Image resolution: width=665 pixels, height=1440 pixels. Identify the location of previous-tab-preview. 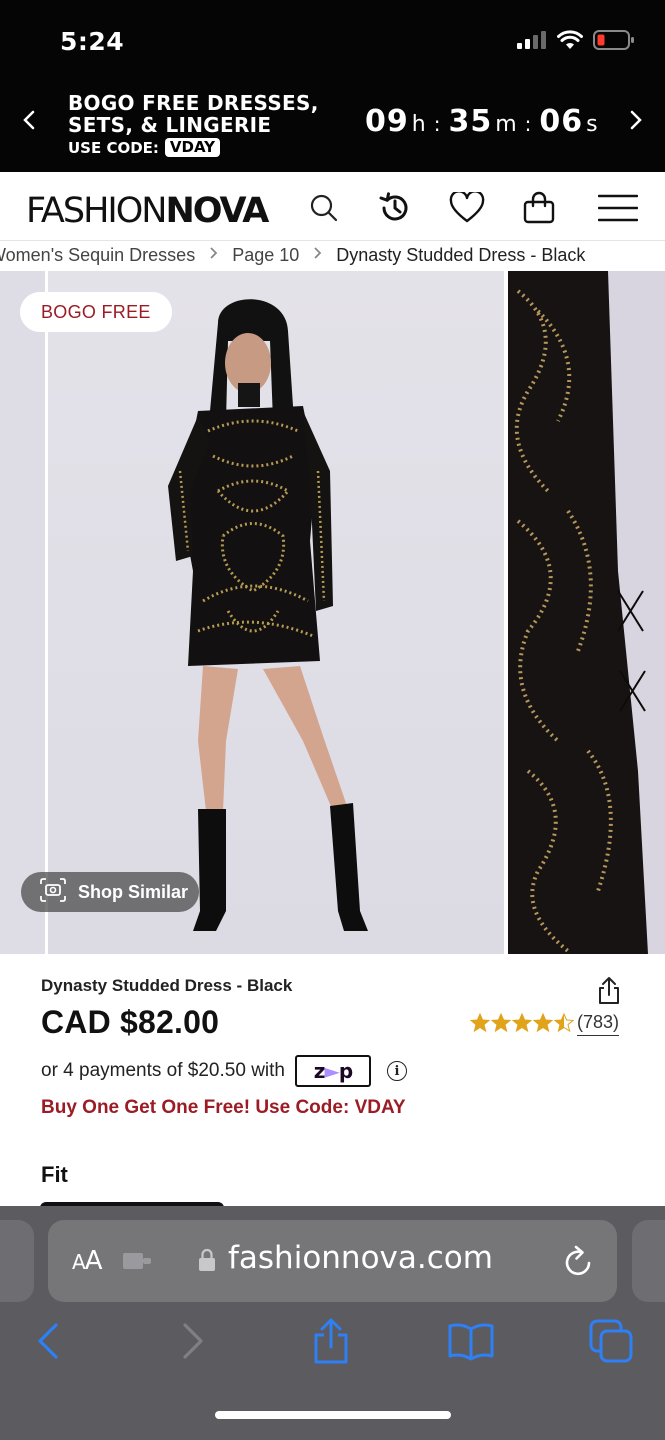
(17, 1261).